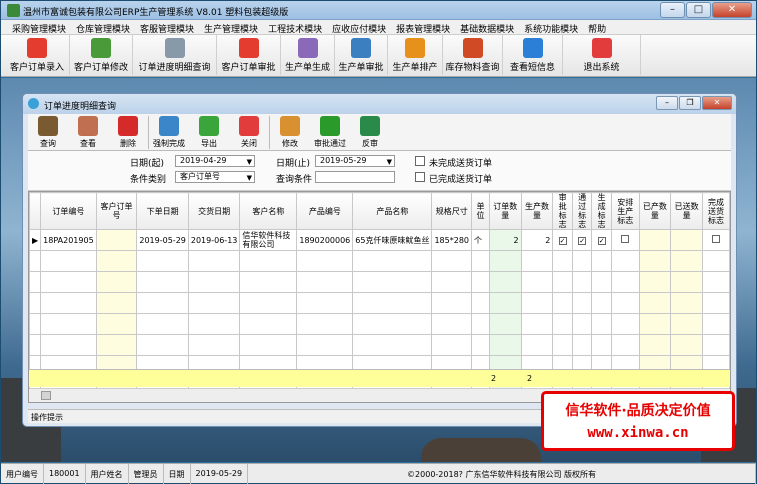 Image resolution: width=757 pixels, height=484 pixels. Describe the element at coordinates (22, 474) in the screenshot. I see `status-field: 用户编号` at that location.